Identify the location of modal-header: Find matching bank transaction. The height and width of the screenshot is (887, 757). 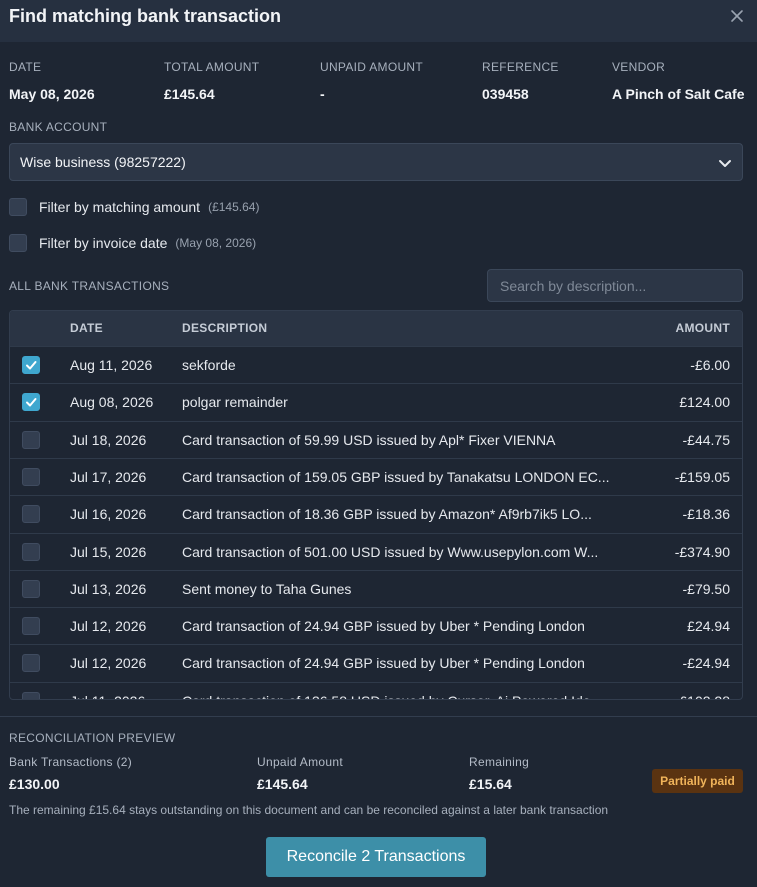
(378, 21).